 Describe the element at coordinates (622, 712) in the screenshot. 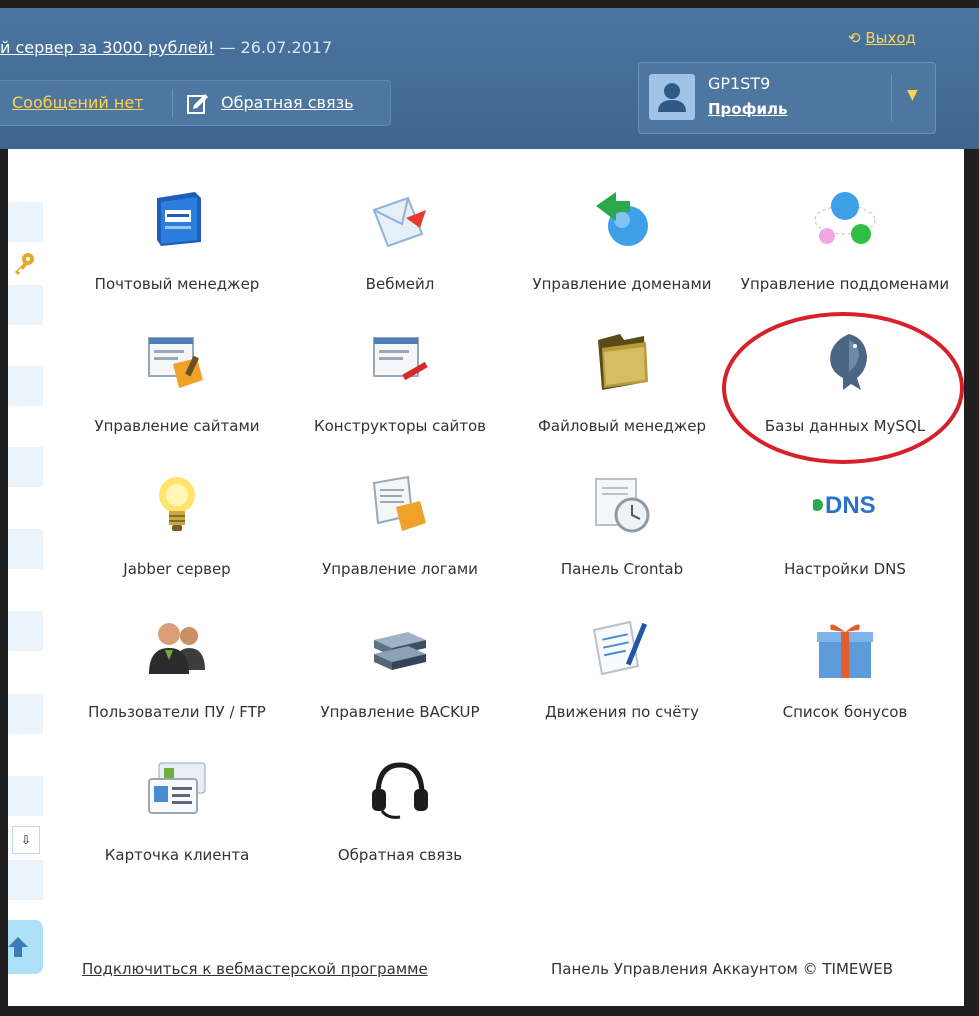

I see `tile-label: Движения по счёту` at that location.